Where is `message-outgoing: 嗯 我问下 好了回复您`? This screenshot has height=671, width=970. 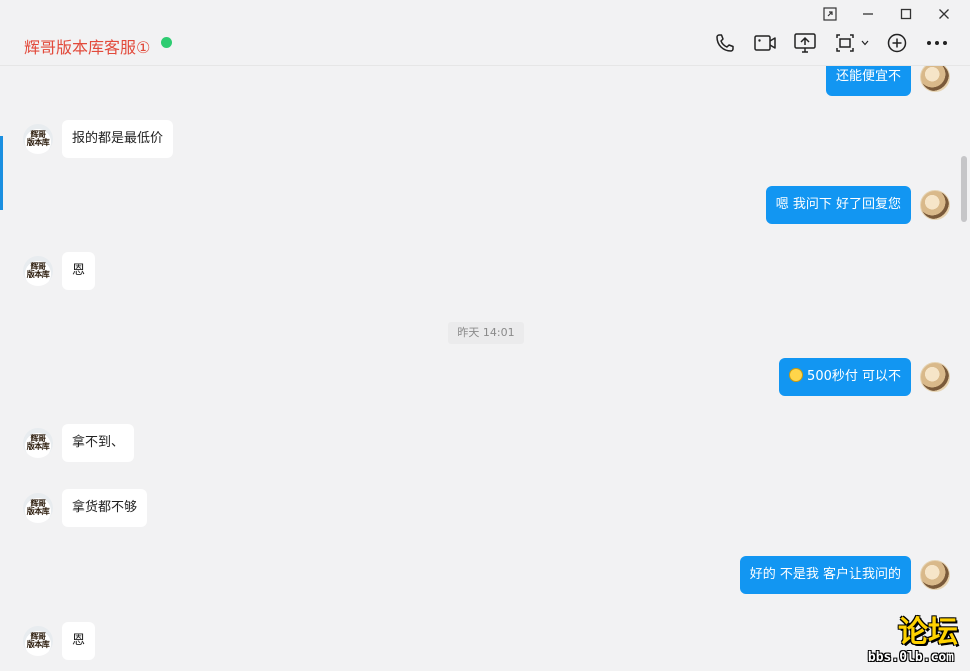
message-outgoing: 嗯 我问下 好了回复您 is located at coordinates (857, 205).